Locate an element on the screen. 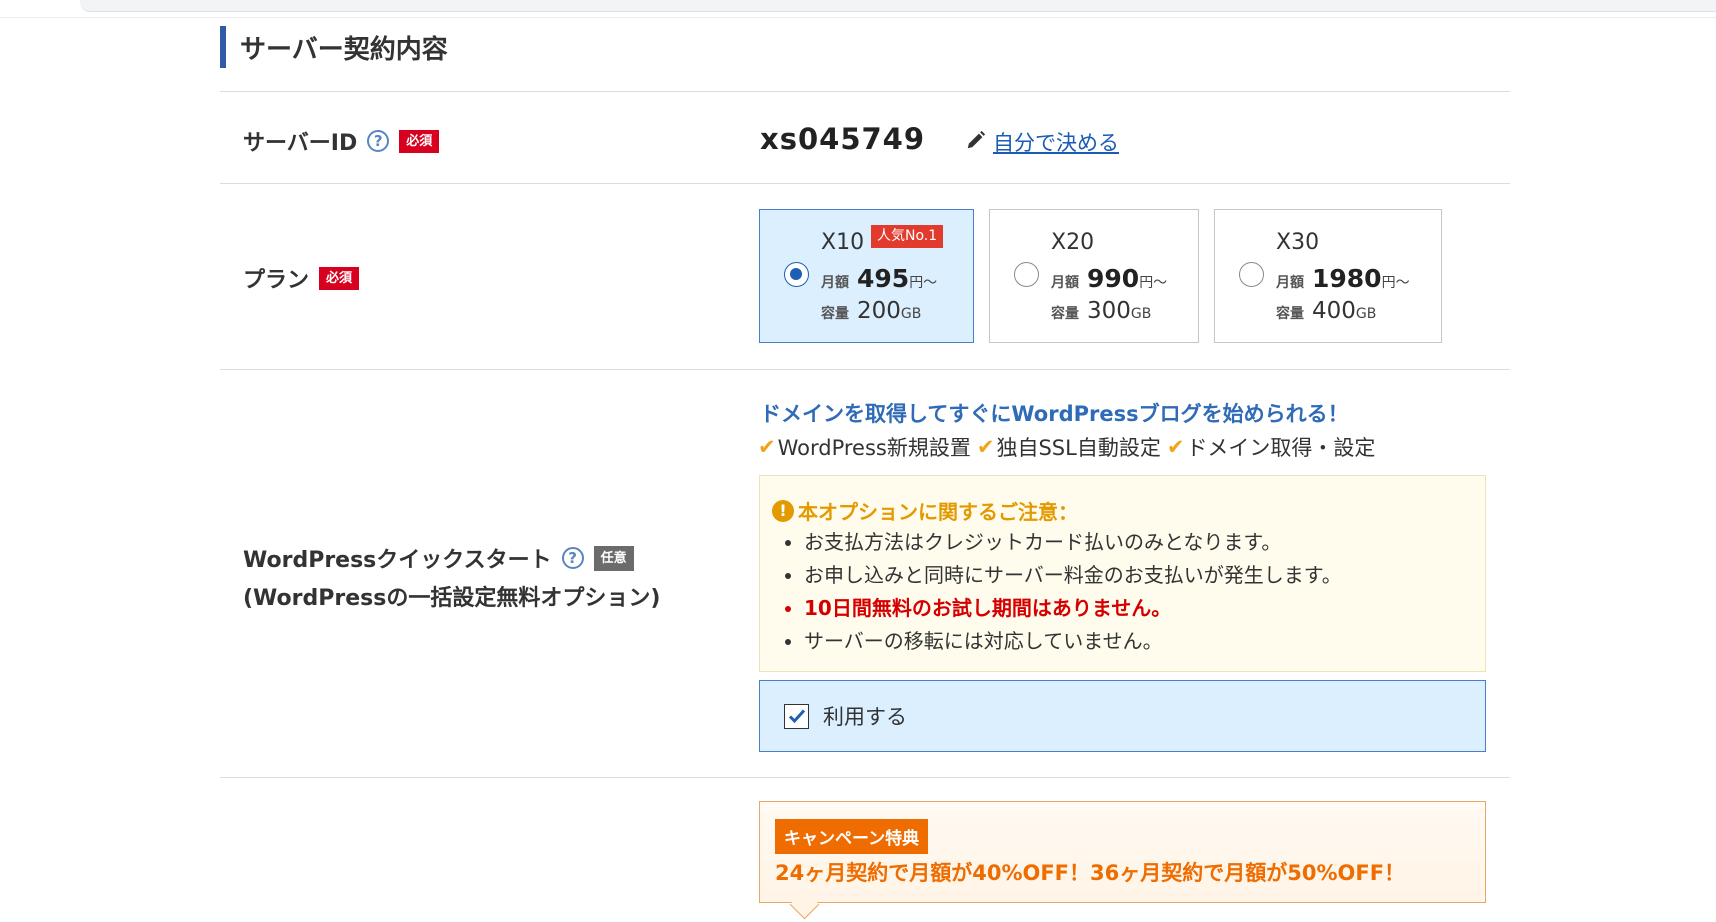 Image resolution: width=1716 pixels, height=922 pixels. feature-text: WordPress新規設置 is located at coordinates (874, 448).